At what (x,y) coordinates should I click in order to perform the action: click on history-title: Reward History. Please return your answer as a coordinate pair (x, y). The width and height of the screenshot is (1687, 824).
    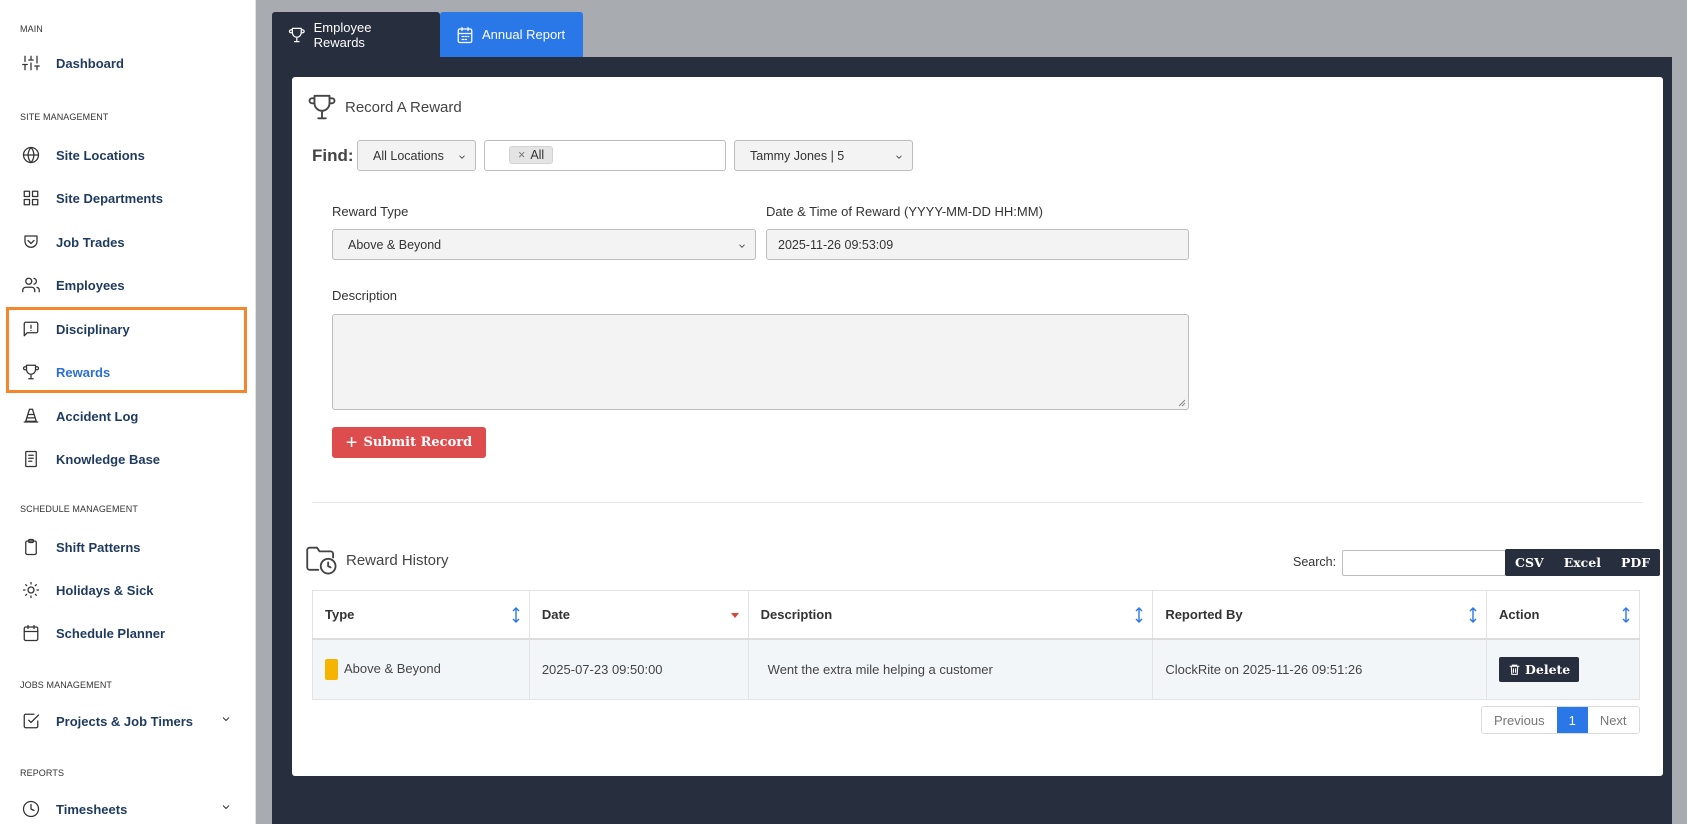
    Looking at the image, I should click on (377, 560).